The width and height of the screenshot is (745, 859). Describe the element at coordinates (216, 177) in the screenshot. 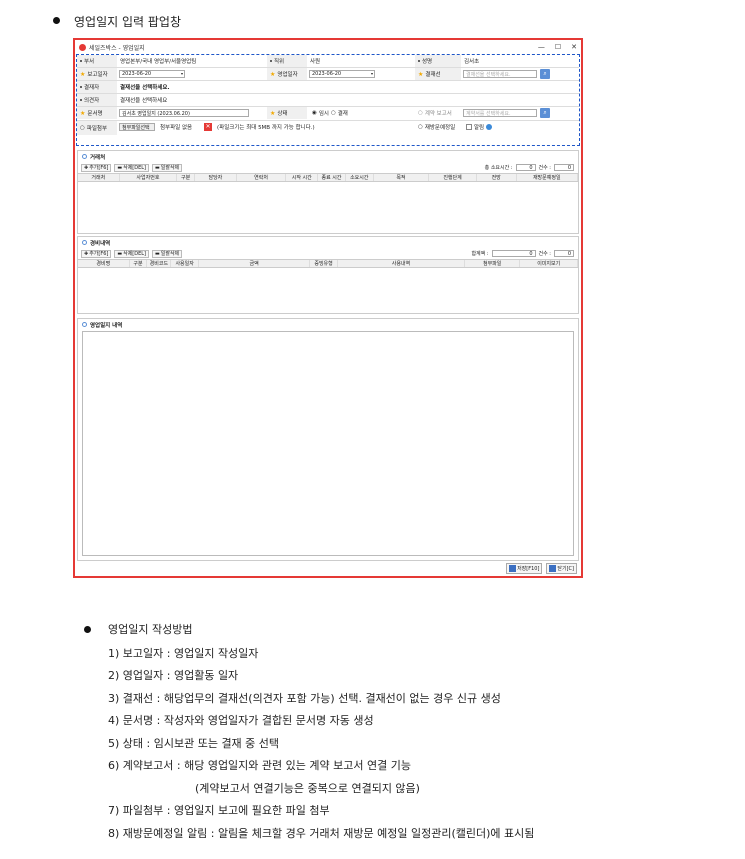

I see `column-header: 담당자` at that location.